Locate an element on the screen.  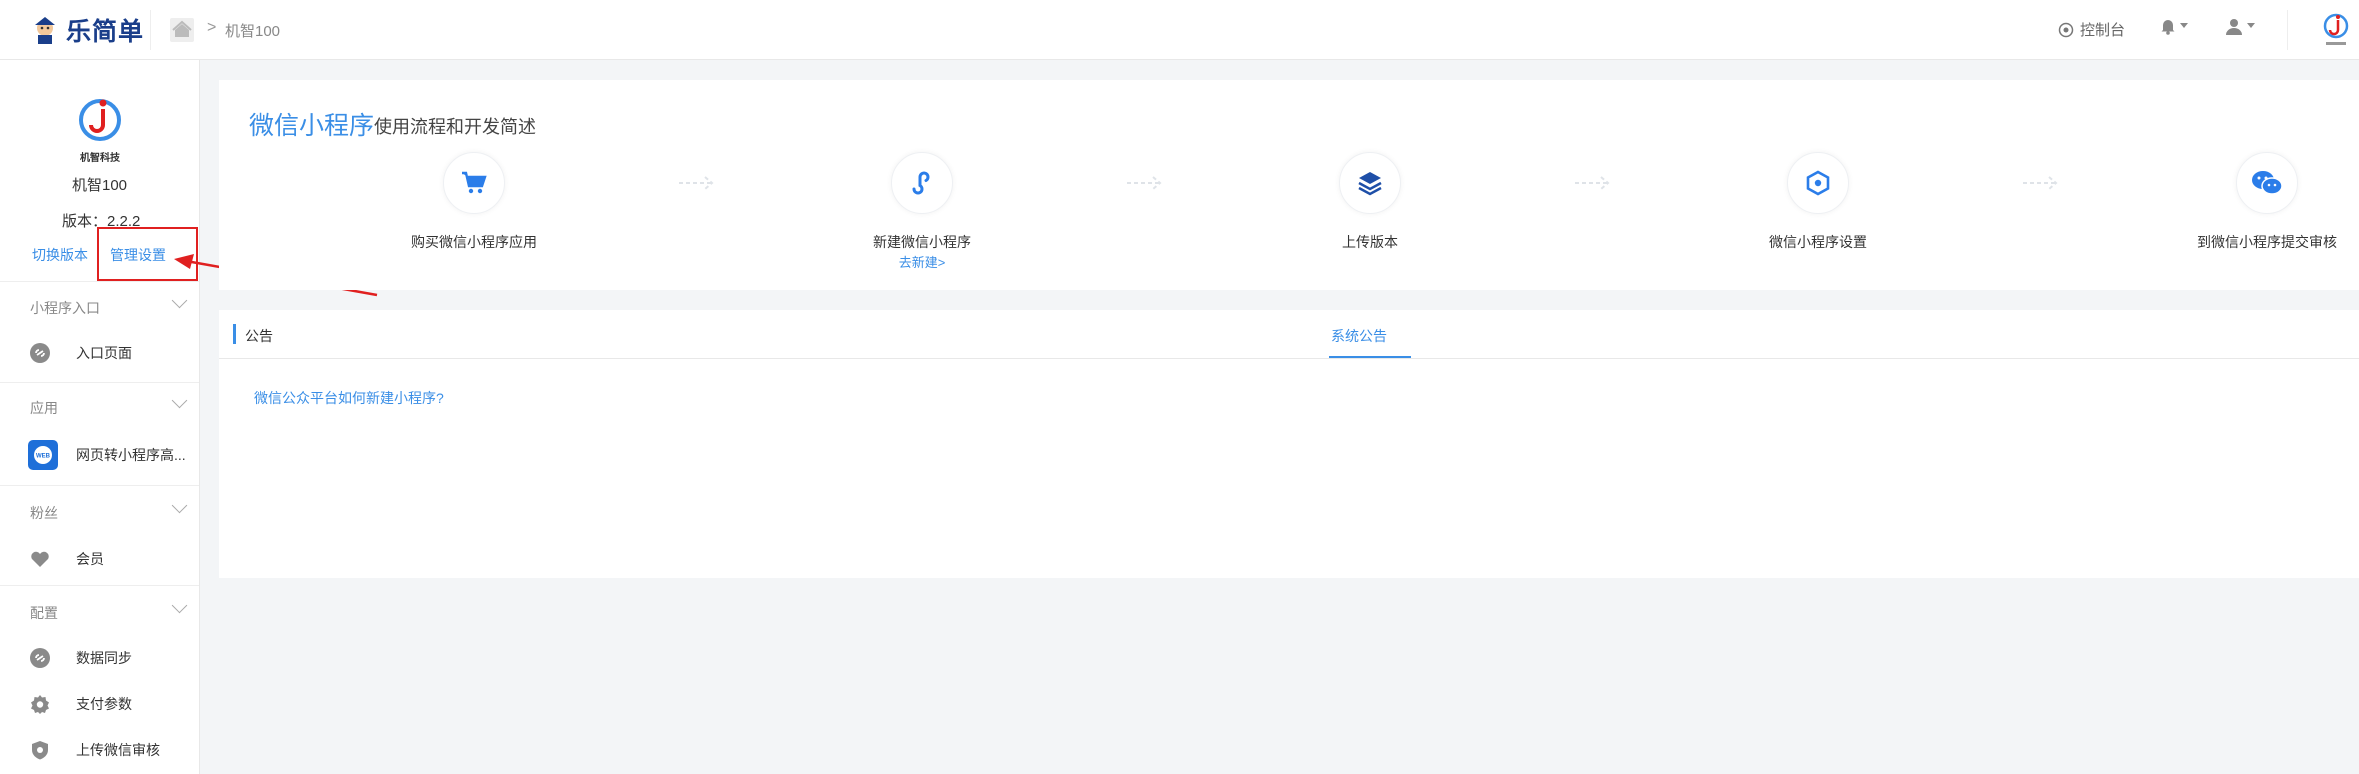
sidebar-item-entry-page: 入口页面 is located at coordinates (99, 353).